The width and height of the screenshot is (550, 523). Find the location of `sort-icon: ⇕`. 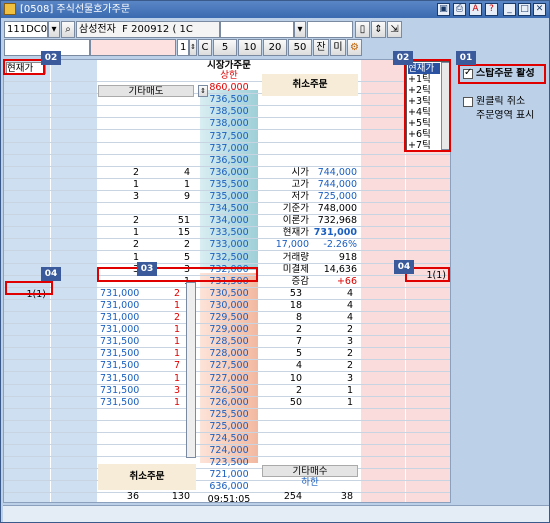

sort-icon: ⇕ is located at coordinates (378, 29).